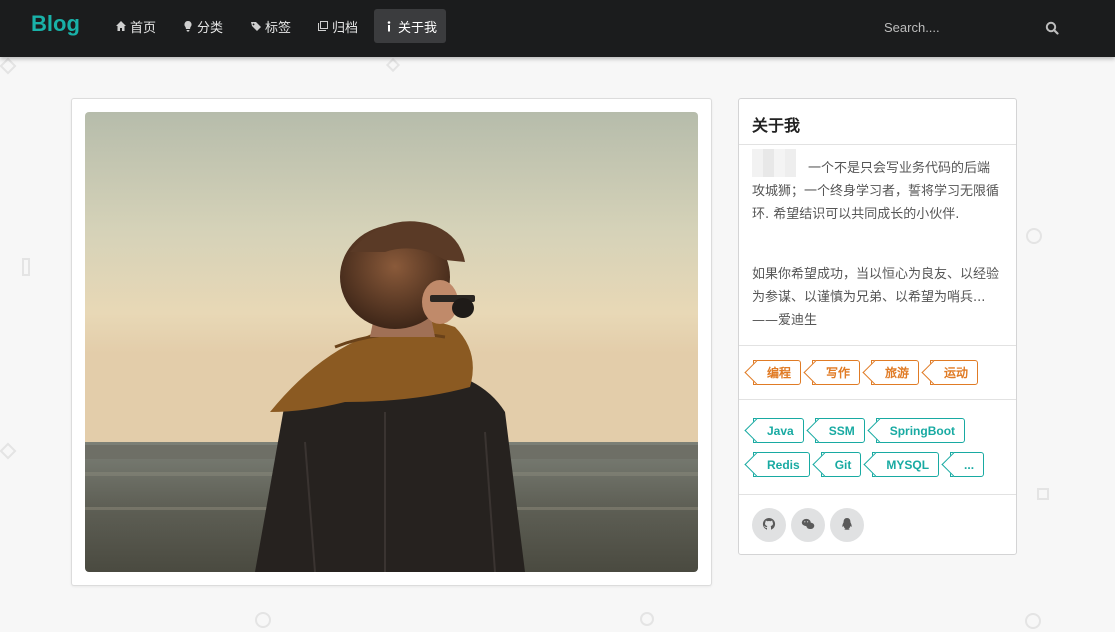  I want to click on tag-skill: SpringBoot, so click(920, 430).